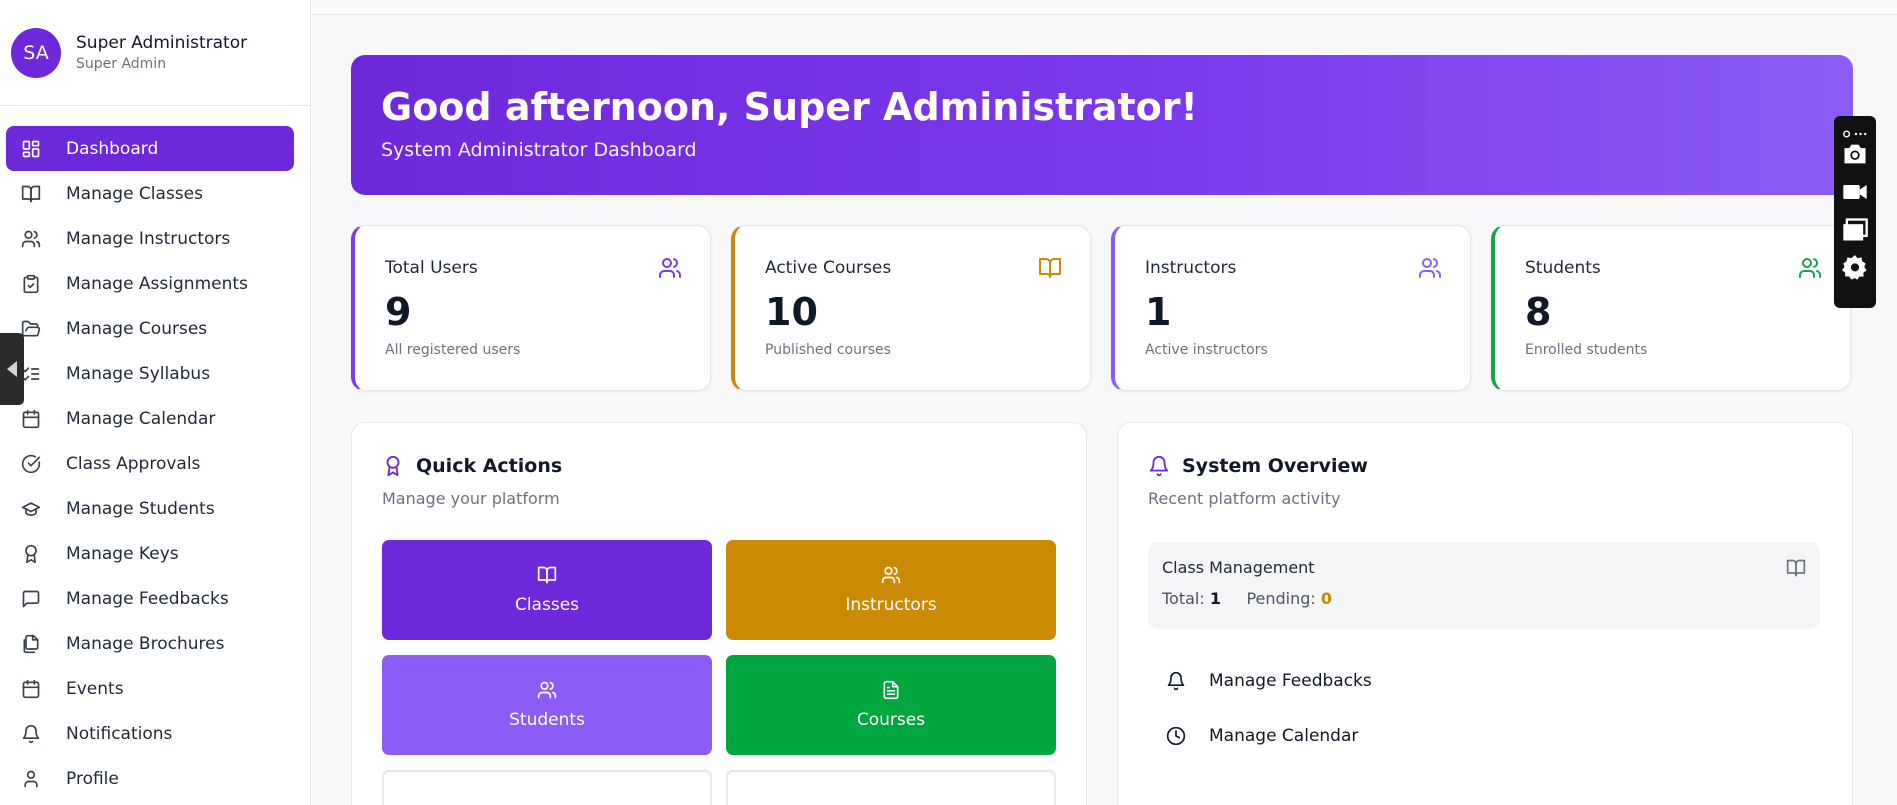 The width and height of the screenshot is (1897, 805). Describe the element at coordinates (1183, 598) in the screenshot. I see `total-label: Total:` at that location.